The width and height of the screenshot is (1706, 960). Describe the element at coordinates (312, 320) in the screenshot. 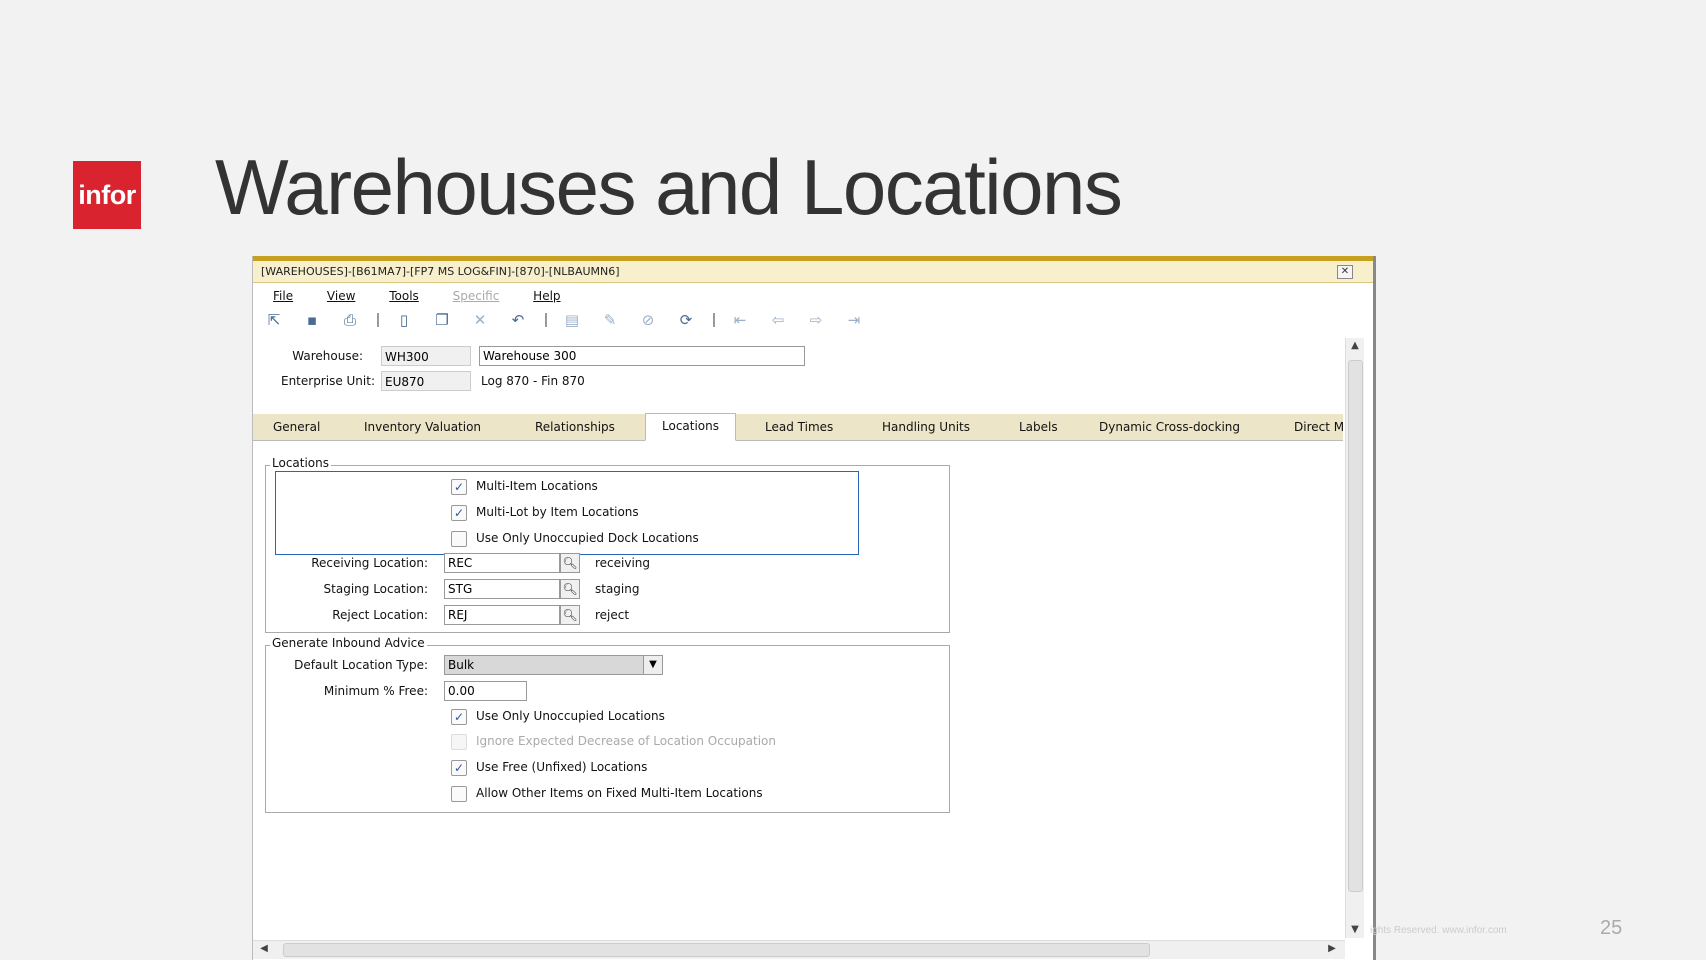

I see `save-icon: ▪` at that location.